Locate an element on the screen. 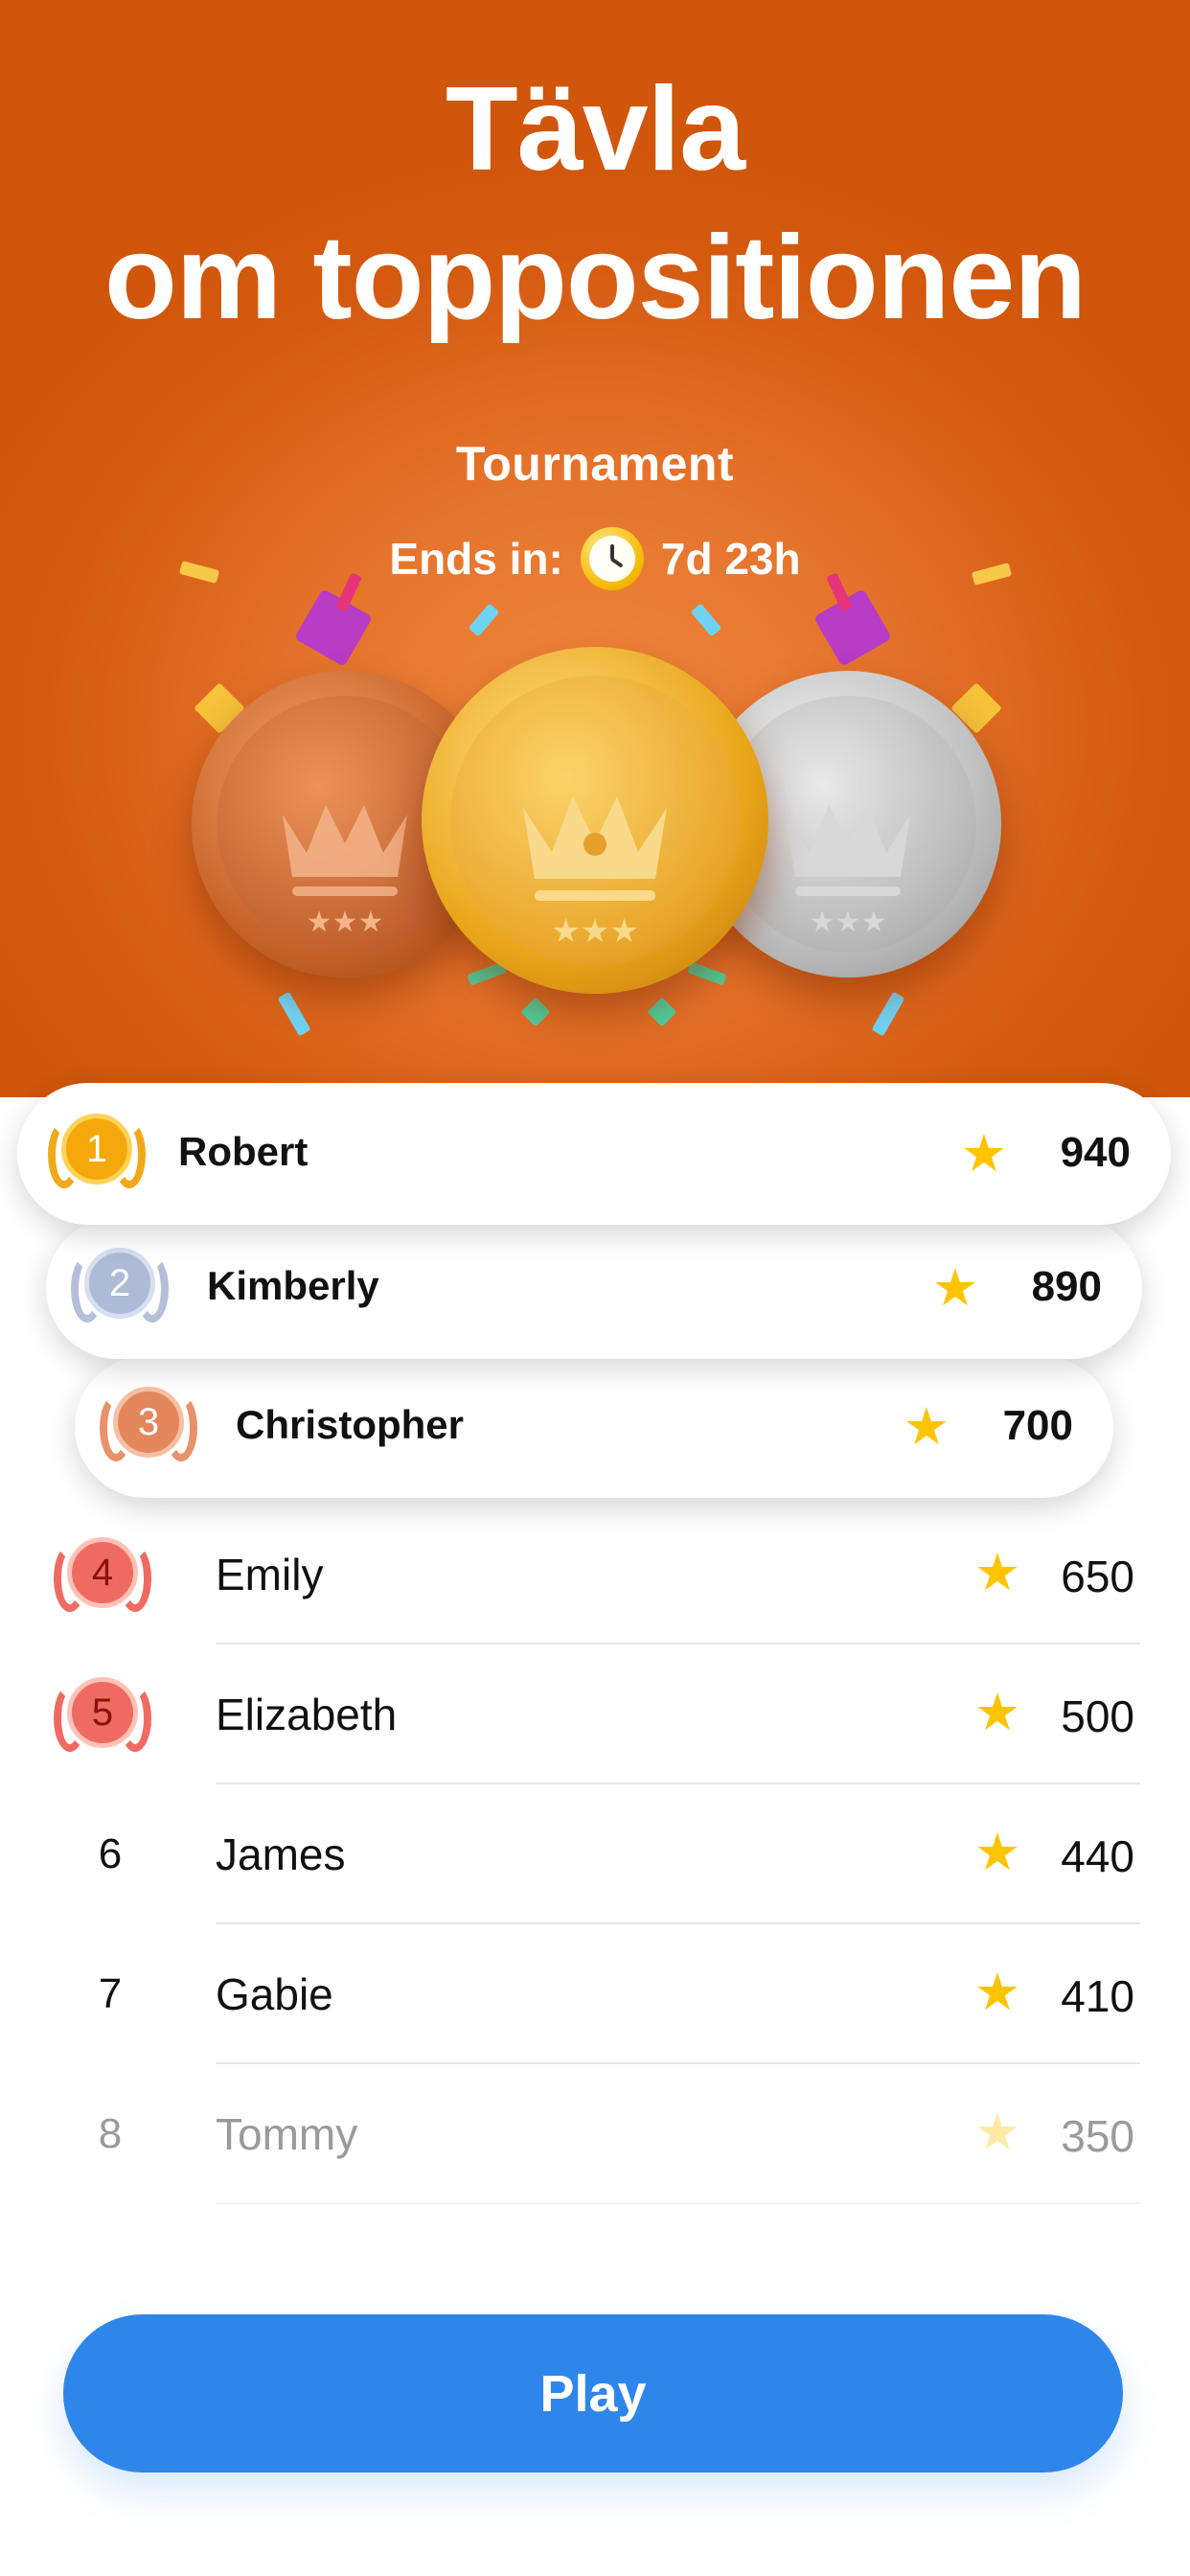 The width and height of the screenshot is (1190, 2576). leaderboard-row: 5 Elizabeth ★ 500 is located at coordinates (595, 1714).